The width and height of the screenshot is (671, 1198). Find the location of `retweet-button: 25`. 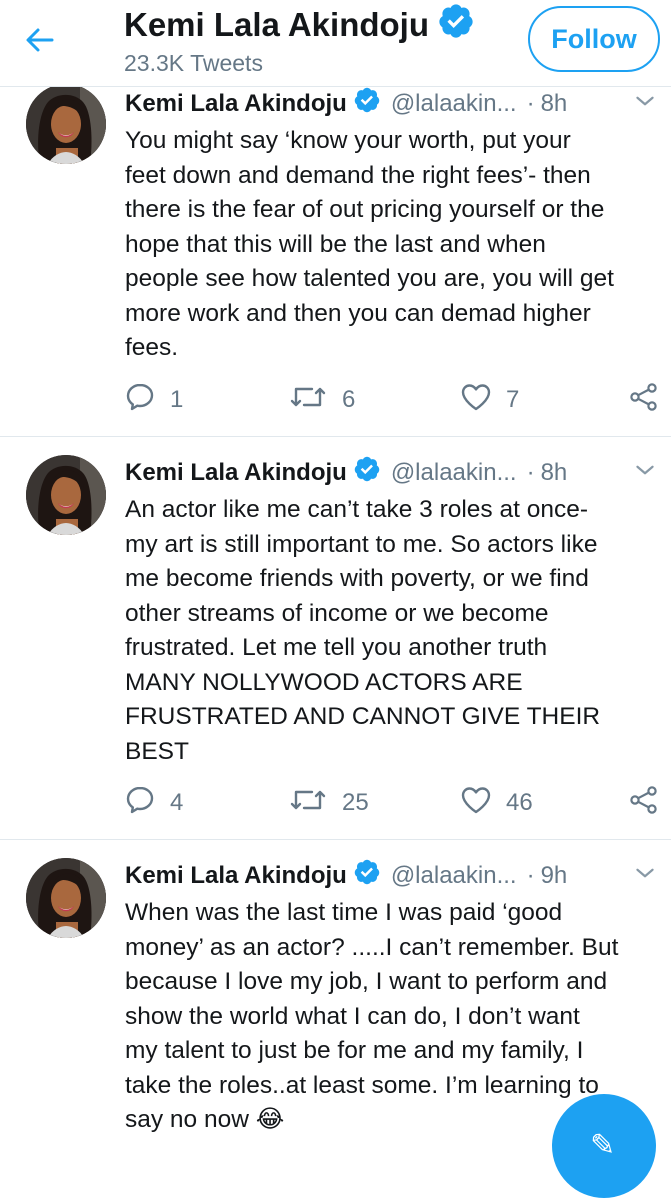

retweet-button: 25 is located at coordinates (328, 803).